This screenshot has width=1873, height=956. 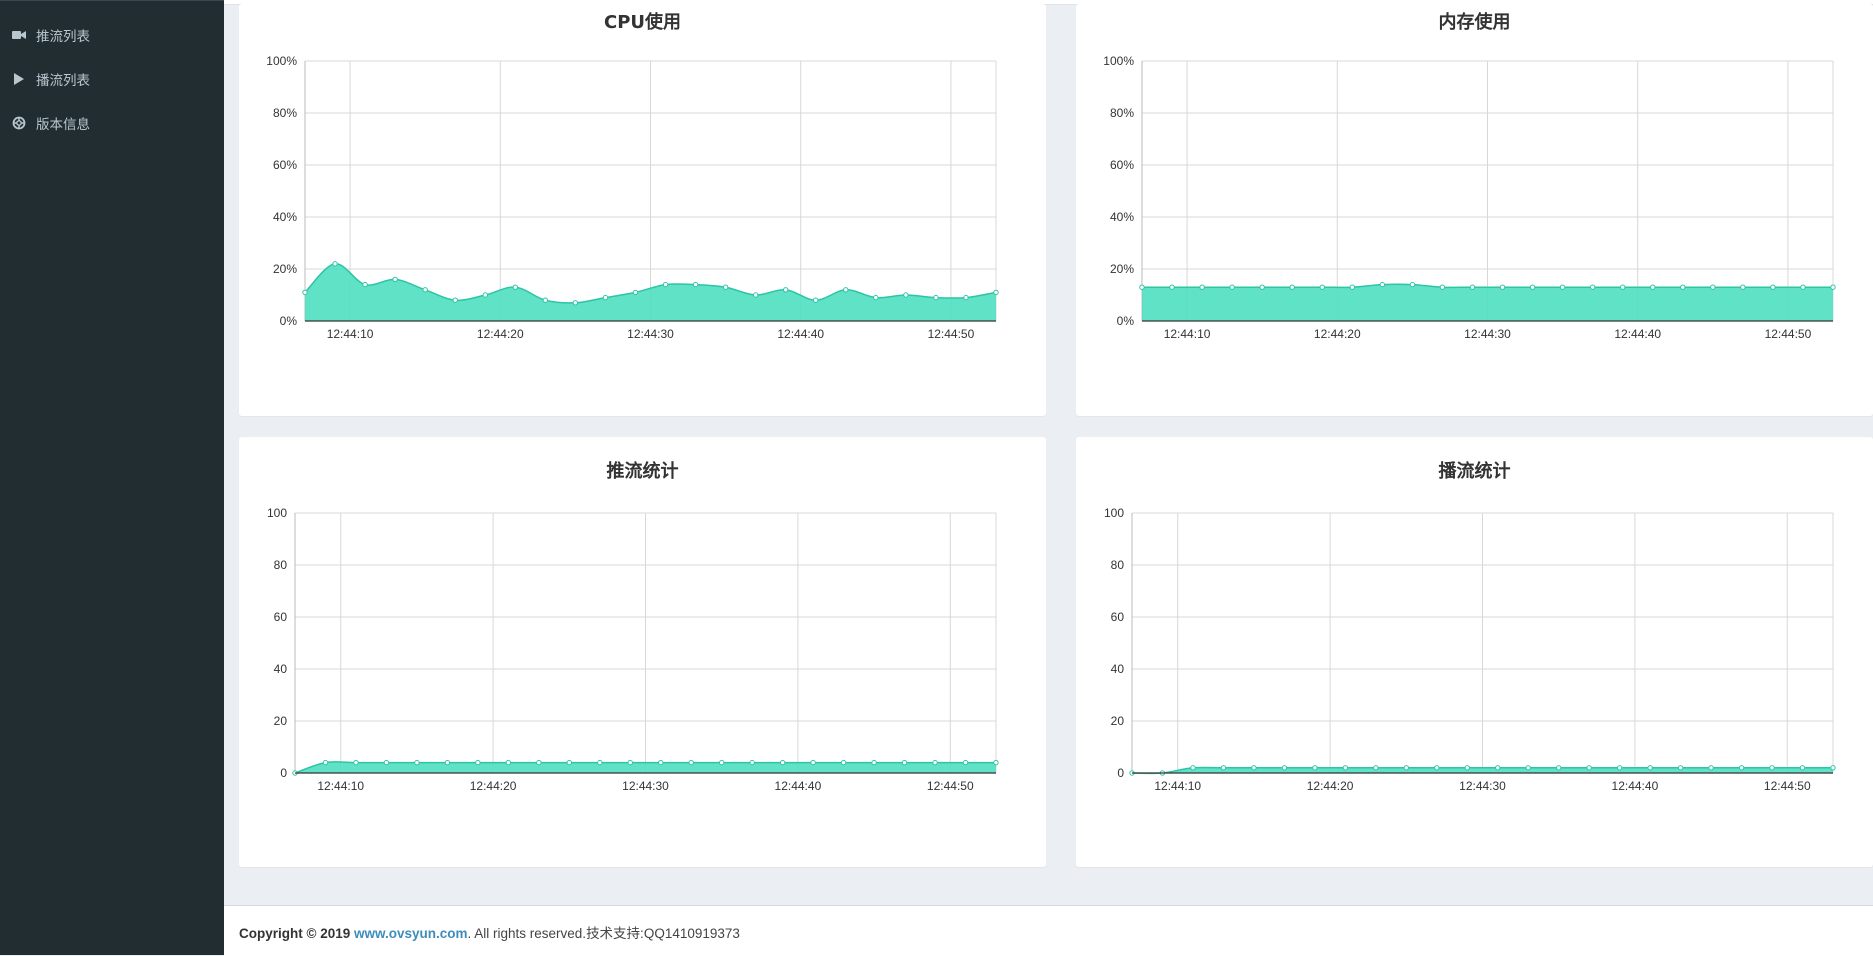 What do you see at coordinates (603, 933) in the screenshot?
I see `footer-rights-text: . All rights reserved.技术支持:QQ1410919373` at bounding box center [603, 933].